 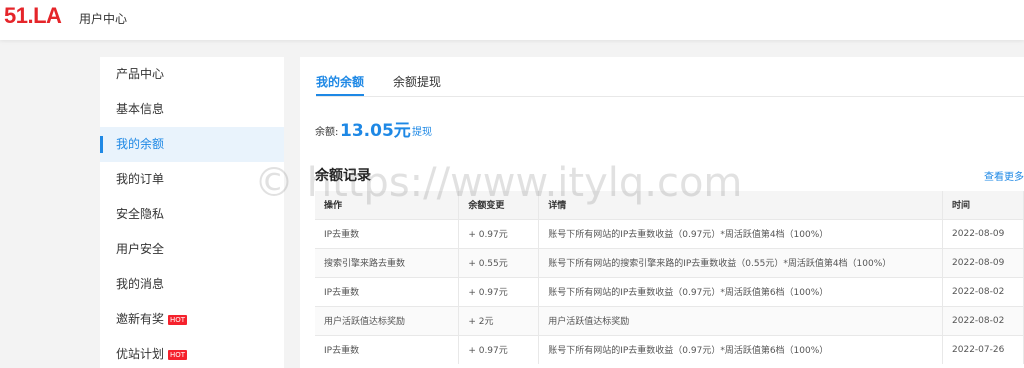 I want to click on sidebar-item-security-privacy: 安全隐私, so click(x=192, y=214).